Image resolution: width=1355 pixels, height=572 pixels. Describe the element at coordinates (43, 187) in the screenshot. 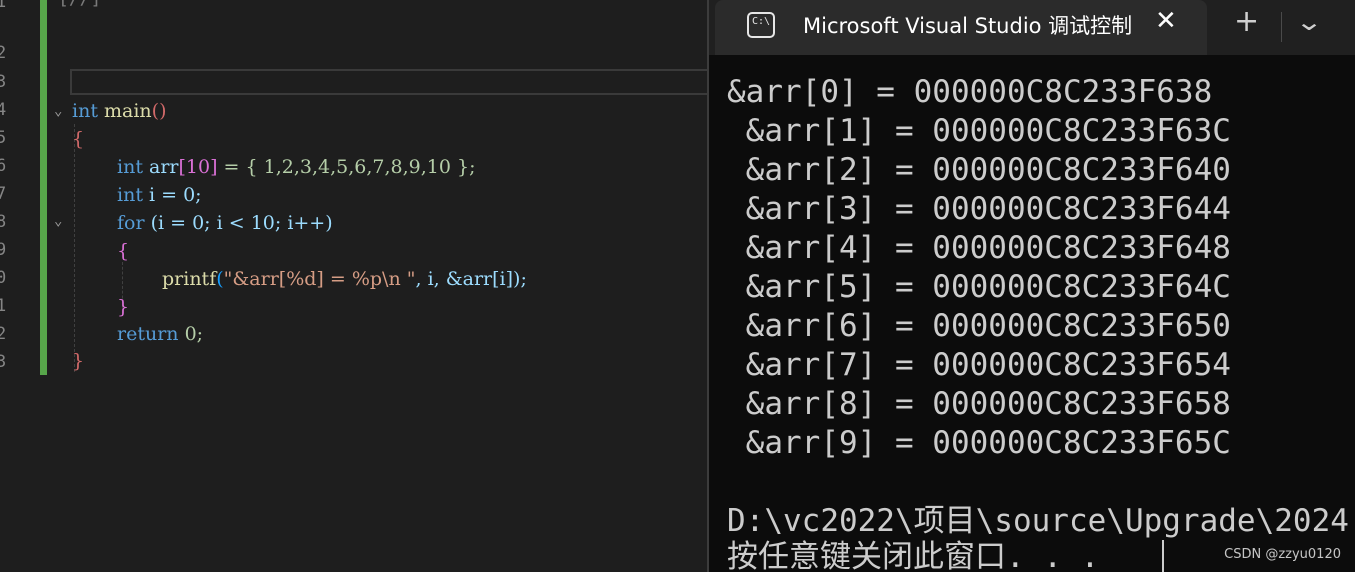

I see `change-indicator-bar` at that location.